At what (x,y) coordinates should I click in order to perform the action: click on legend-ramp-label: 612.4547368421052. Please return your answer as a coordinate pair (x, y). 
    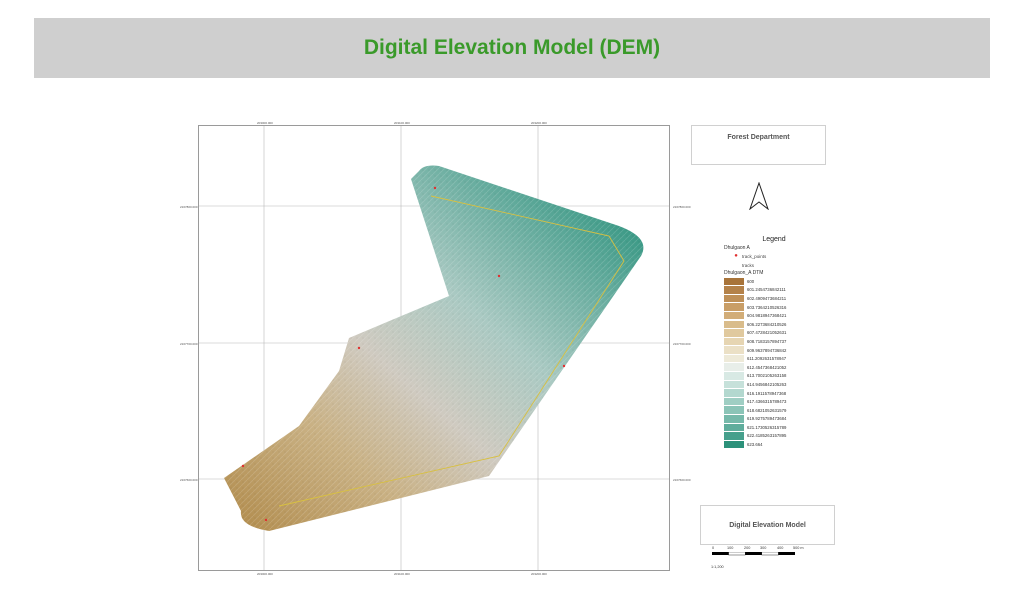
    Looking at the image, I should click on (767, 367).